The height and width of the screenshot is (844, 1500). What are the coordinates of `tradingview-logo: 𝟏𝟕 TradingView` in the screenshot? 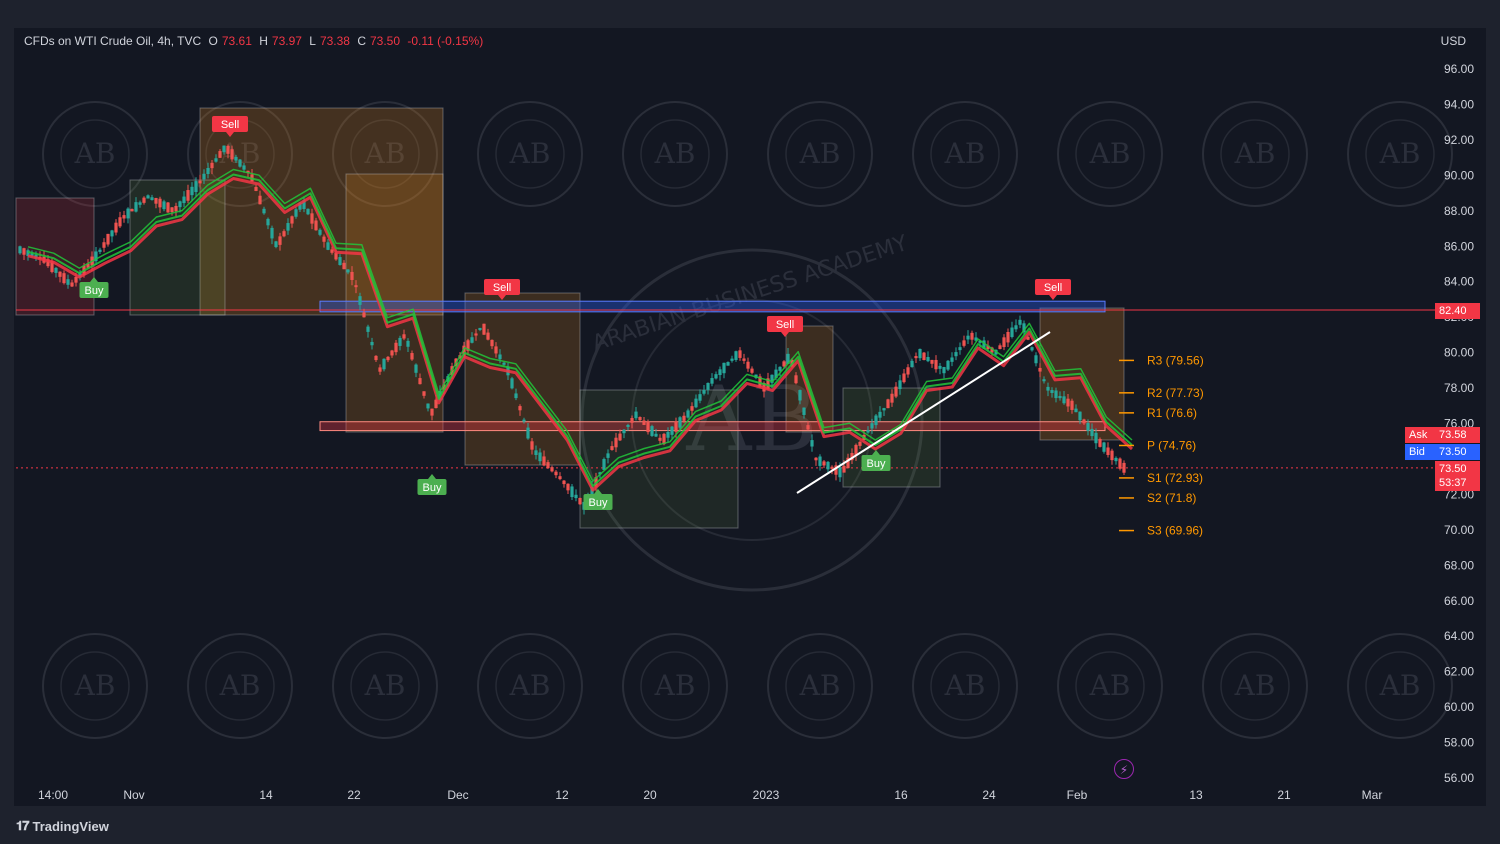 It's located at (62, 826).